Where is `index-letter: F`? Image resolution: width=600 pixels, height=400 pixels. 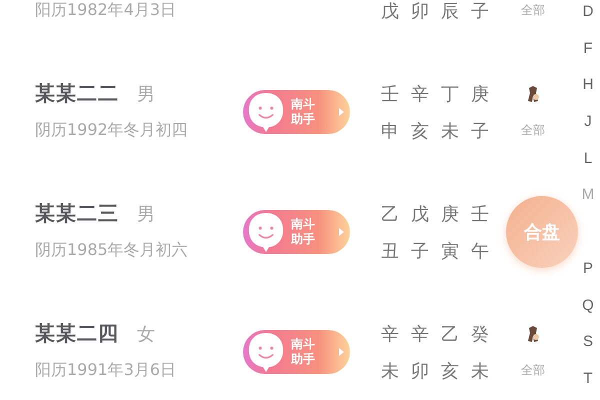
index-letter: F is located at coordinates (588, 48).